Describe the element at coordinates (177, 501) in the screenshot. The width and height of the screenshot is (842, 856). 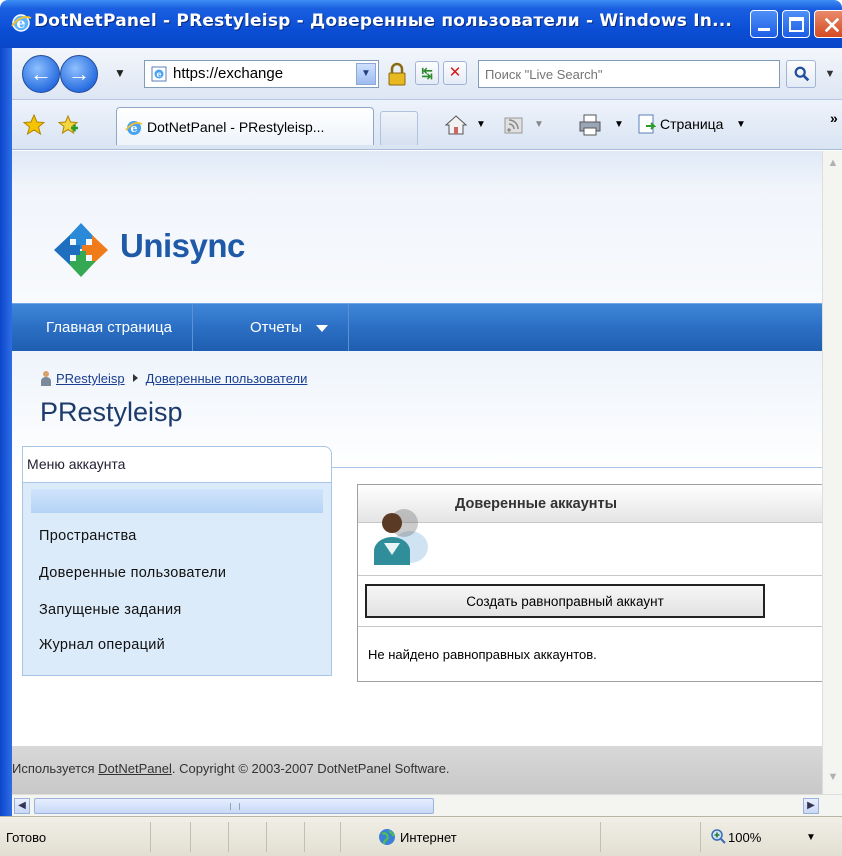
I see `account-menu-strip` at that location.